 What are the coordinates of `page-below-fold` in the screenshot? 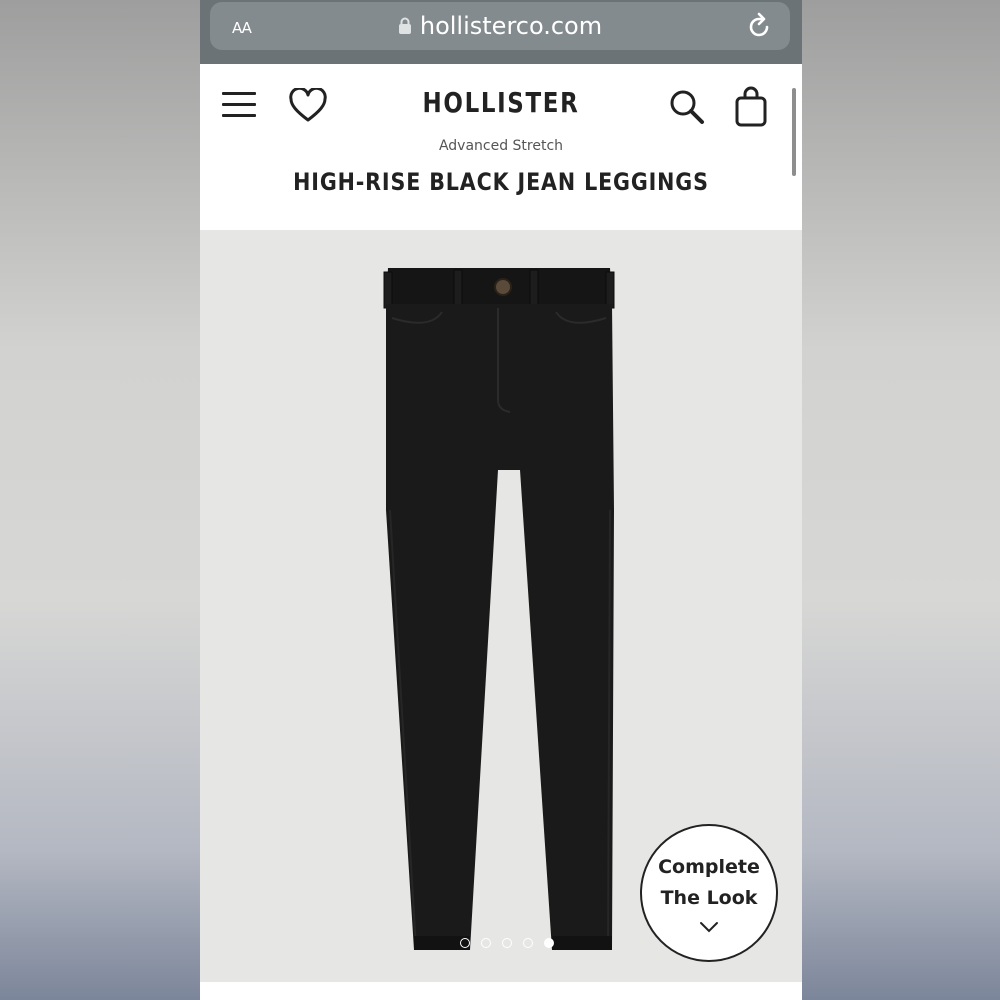 It's located at (501, 991).